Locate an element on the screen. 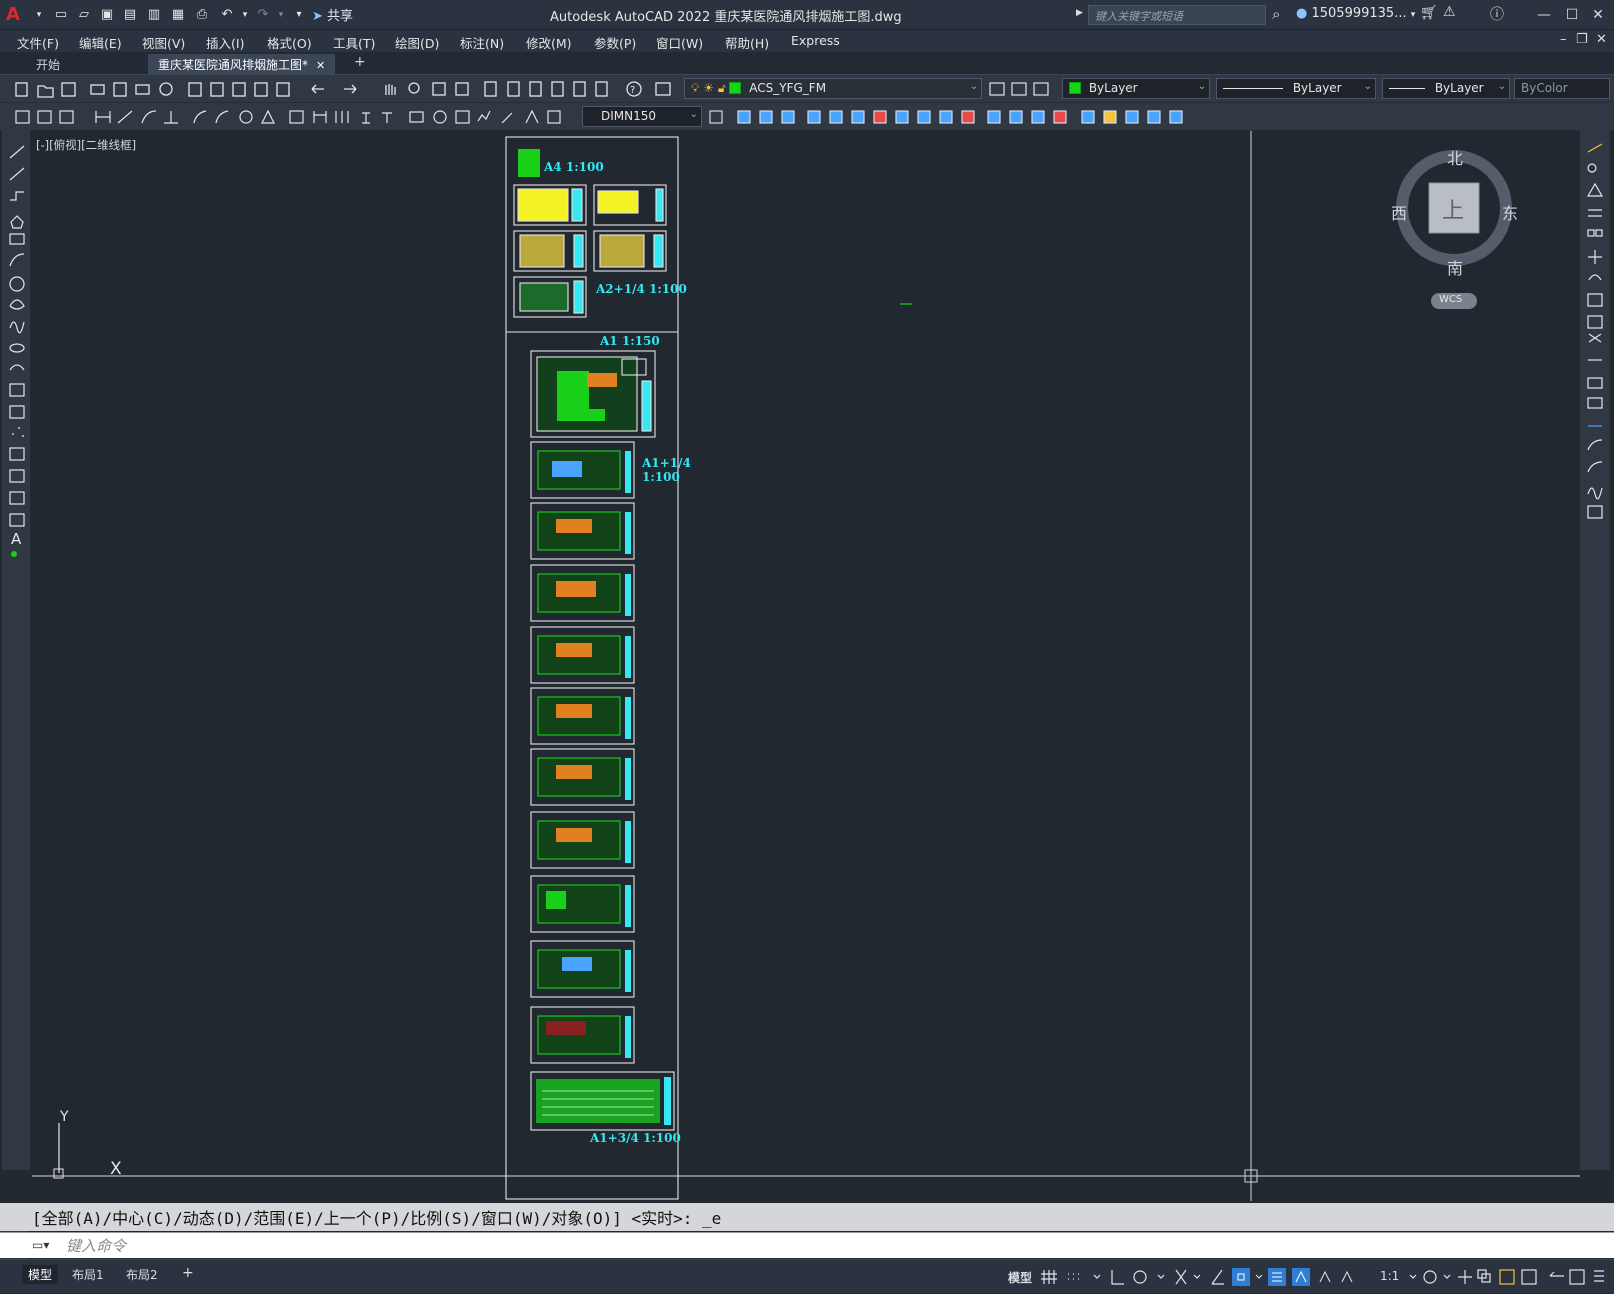 The width and height of the screenshot is (1614, 1294). menu-view: 视图(V) is located at coordinates (163, 42).